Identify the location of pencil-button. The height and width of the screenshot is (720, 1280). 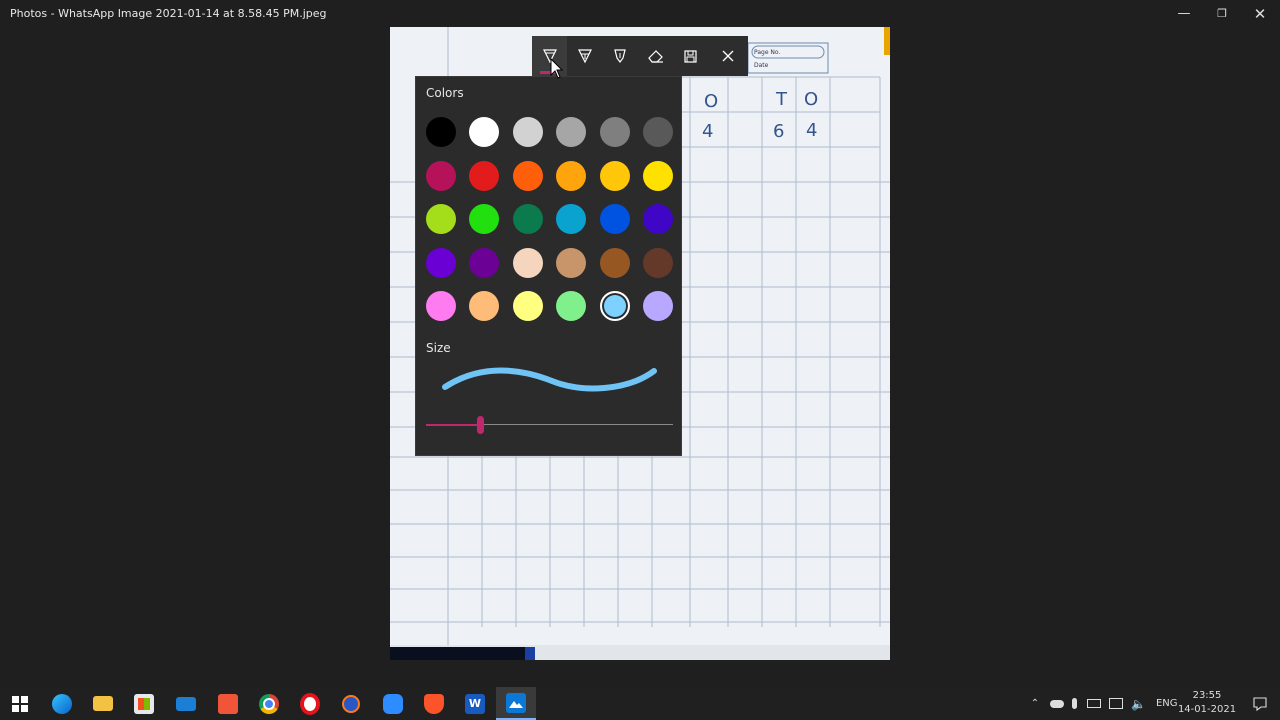
(584, 56).